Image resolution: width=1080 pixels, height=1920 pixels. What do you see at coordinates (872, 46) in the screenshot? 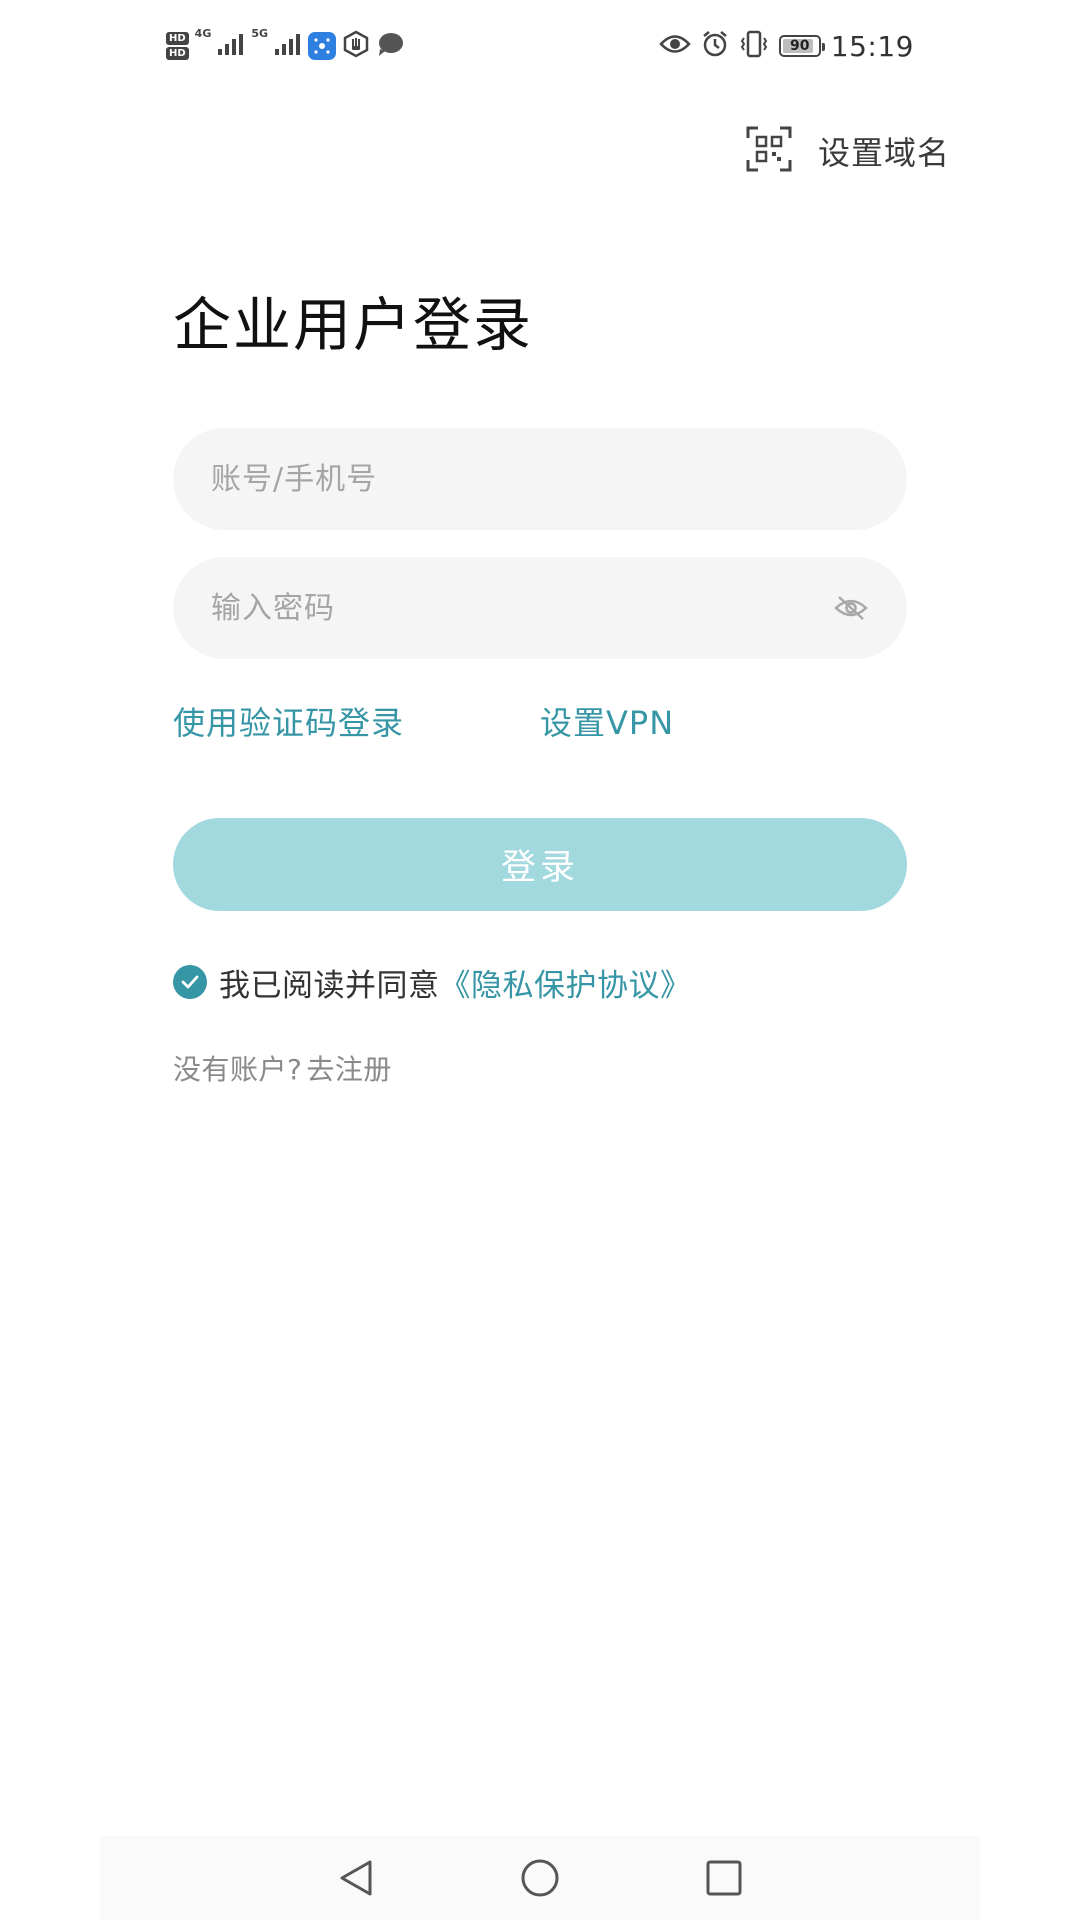
I see `clock-time: 15:19` at bounding box center [872, 46].